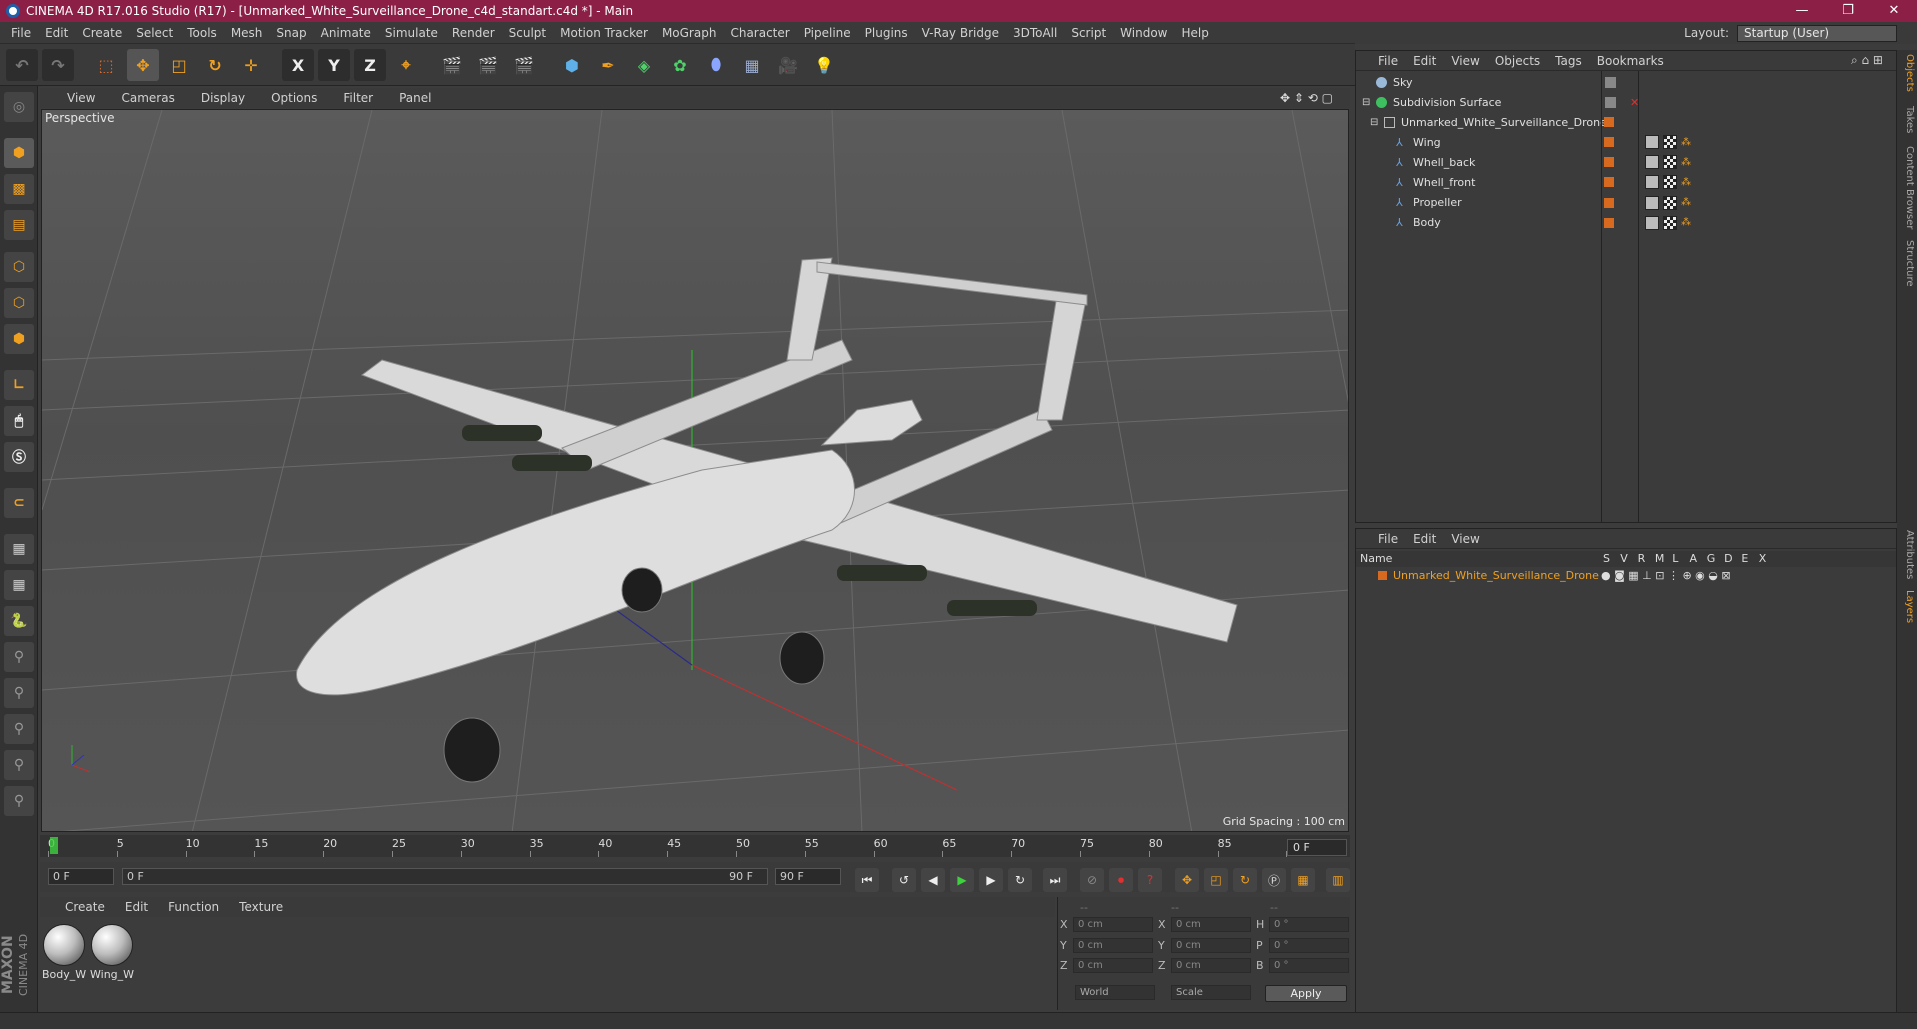 This screenshot has width=1917, height=1029. What do you see at coordinates (415, 98) in the screenshot?
I see `vp-menu-panel: Panel` at bounding box center [415, 98].